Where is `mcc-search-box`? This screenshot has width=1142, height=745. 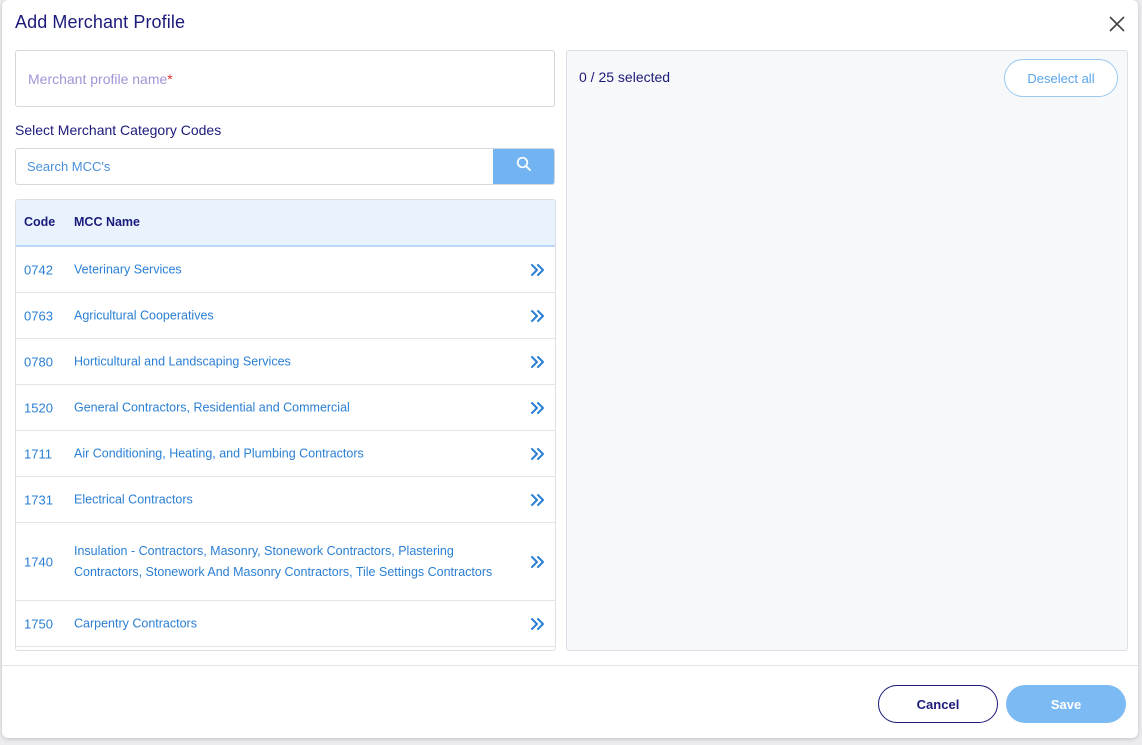 mcc-search-box is located at coordinates (285, 166).